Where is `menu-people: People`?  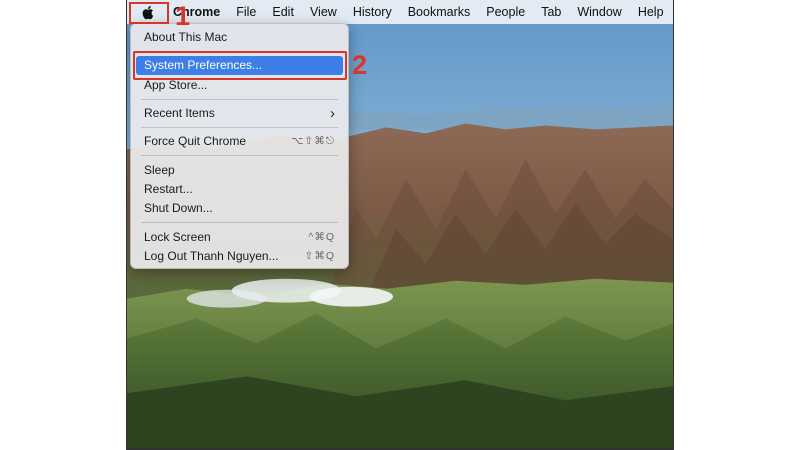
menu-people: People is located at coordinates (505, 12).